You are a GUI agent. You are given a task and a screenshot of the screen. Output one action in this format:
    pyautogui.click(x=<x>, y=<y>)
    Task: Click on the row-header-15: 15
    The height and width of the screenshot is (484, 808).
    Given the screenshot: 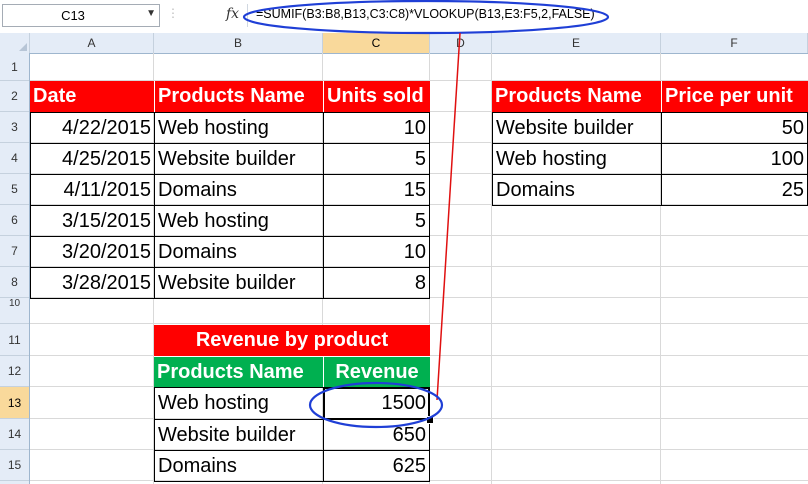 What is the action you would take?
    pyautogui.click(x=14, y=465)
    